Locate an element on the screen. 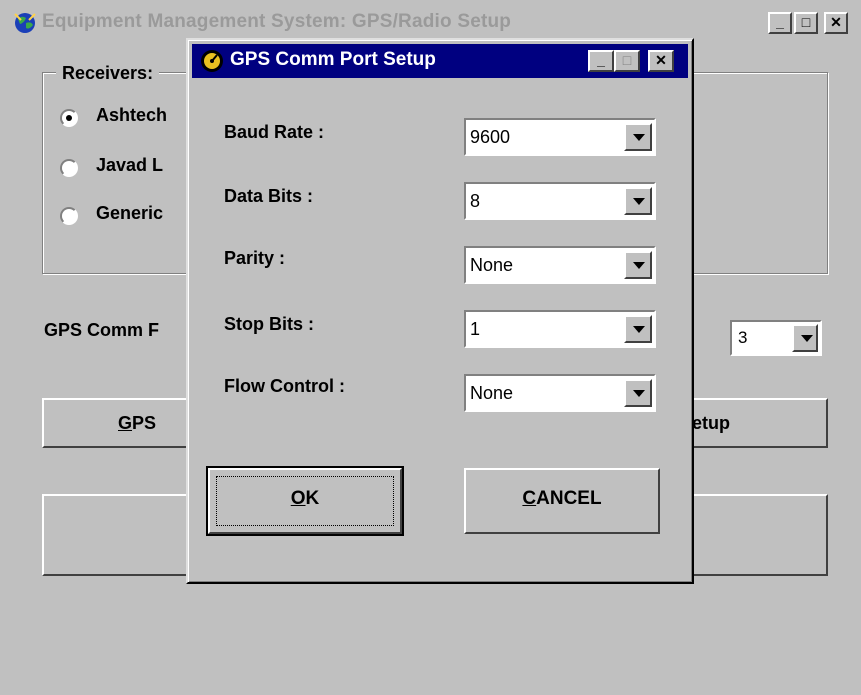 This screenshot has height=695, width=861. baud-rate-select: 9600 is located at coordinates (560, 137).